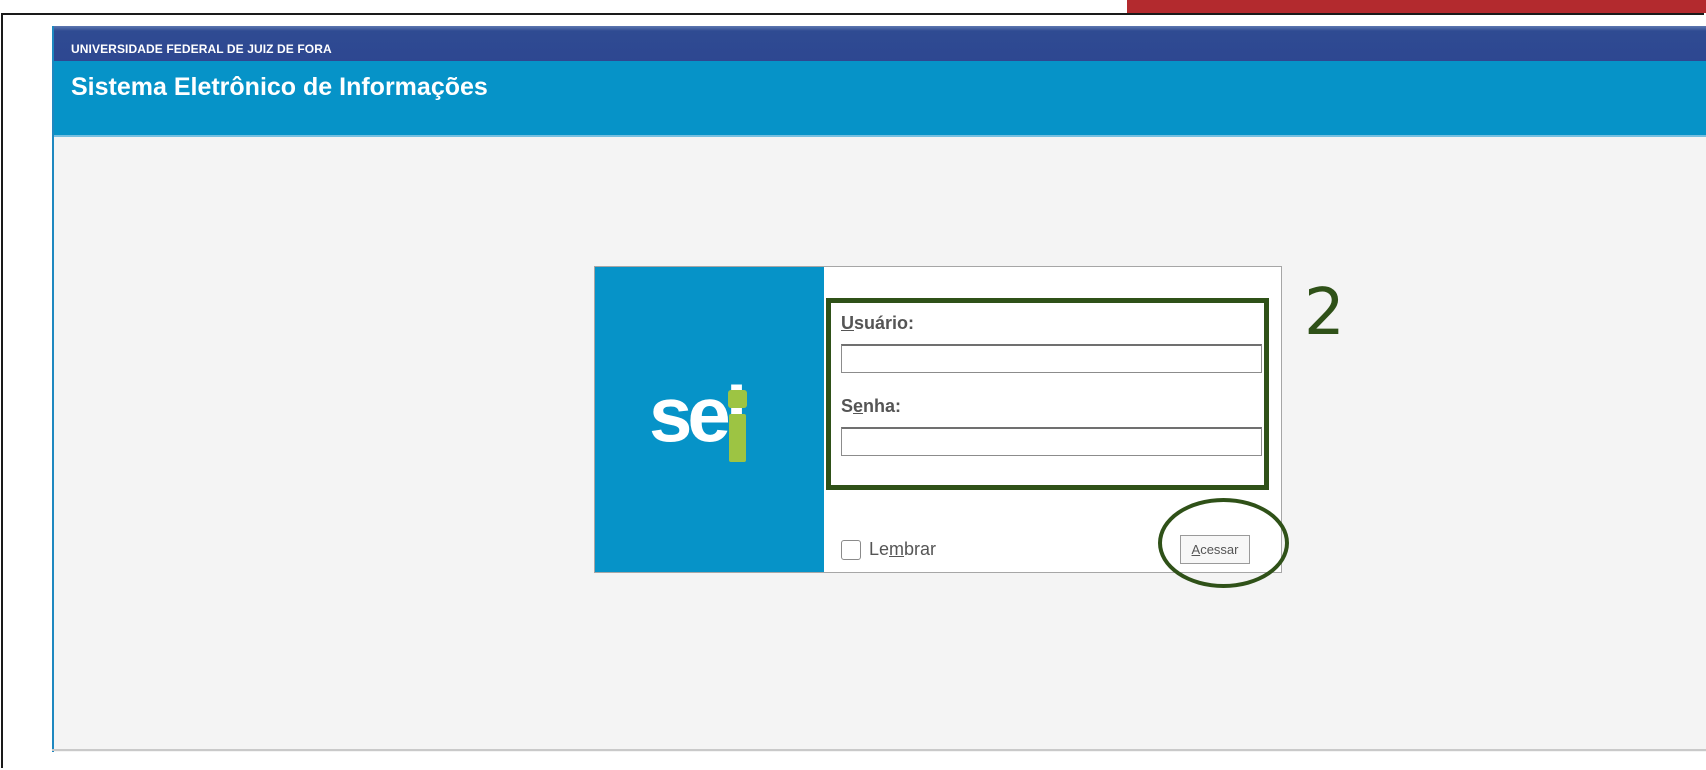 The width and height of the screenshot is (1706, 770). What do you see at coordinates (1047, 394) in the screenshot?
I see `annotation-highlight-box` at bounding box center [1047, 394].